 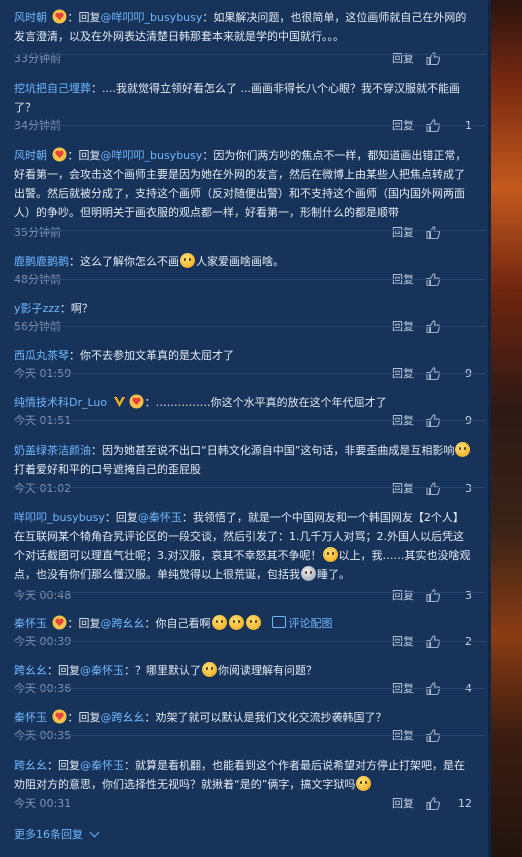 What do you see at coordinates (52, 450) in the screenshot?
I see `username: 奶盖绿茶洁颜油` at bounding box center [52, 450].